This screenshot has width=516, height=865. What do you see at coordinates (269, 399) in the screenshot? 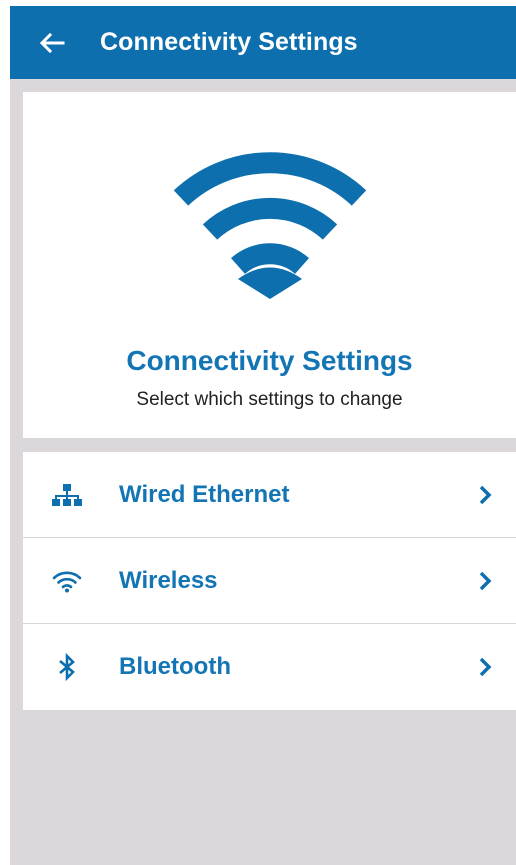
I see `hero-subtitle: Select which settings to change` at bounding box center [269, 399].